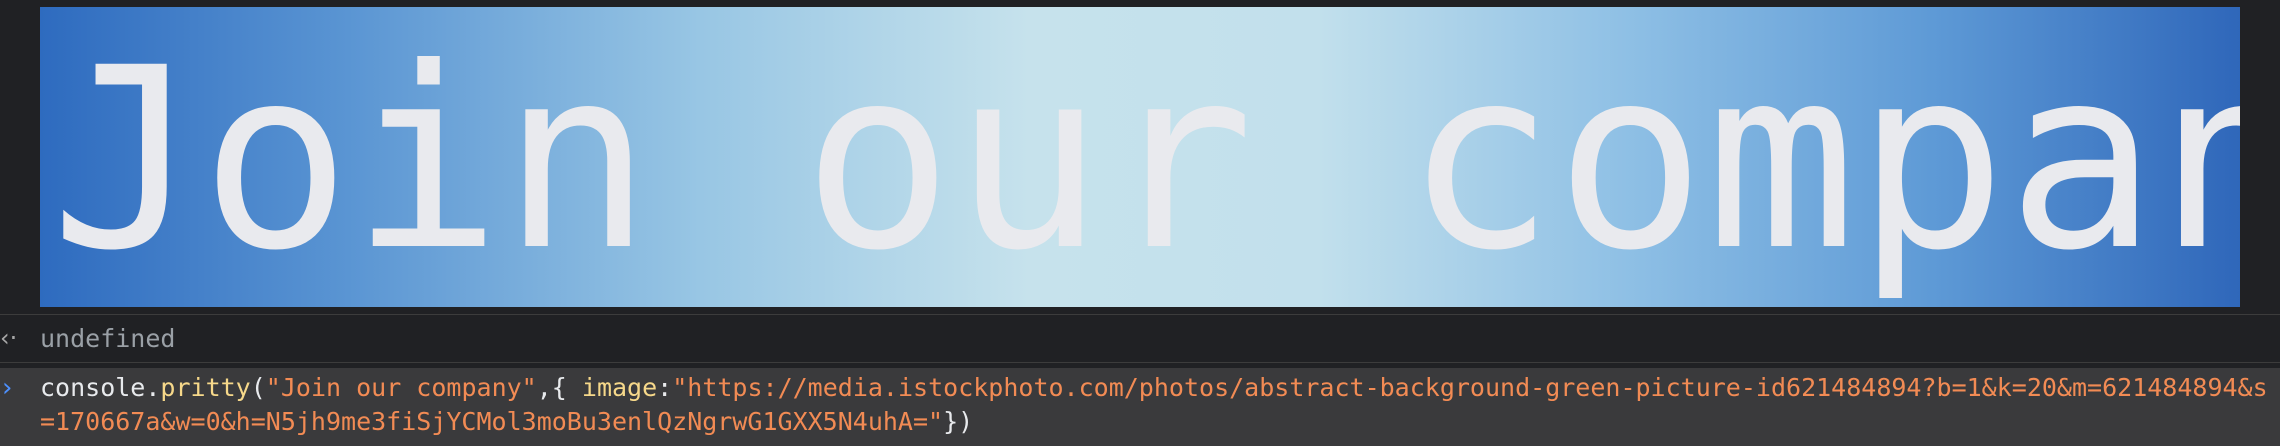  I want to click on code-comma-brace: ,{, so click(559, 387).